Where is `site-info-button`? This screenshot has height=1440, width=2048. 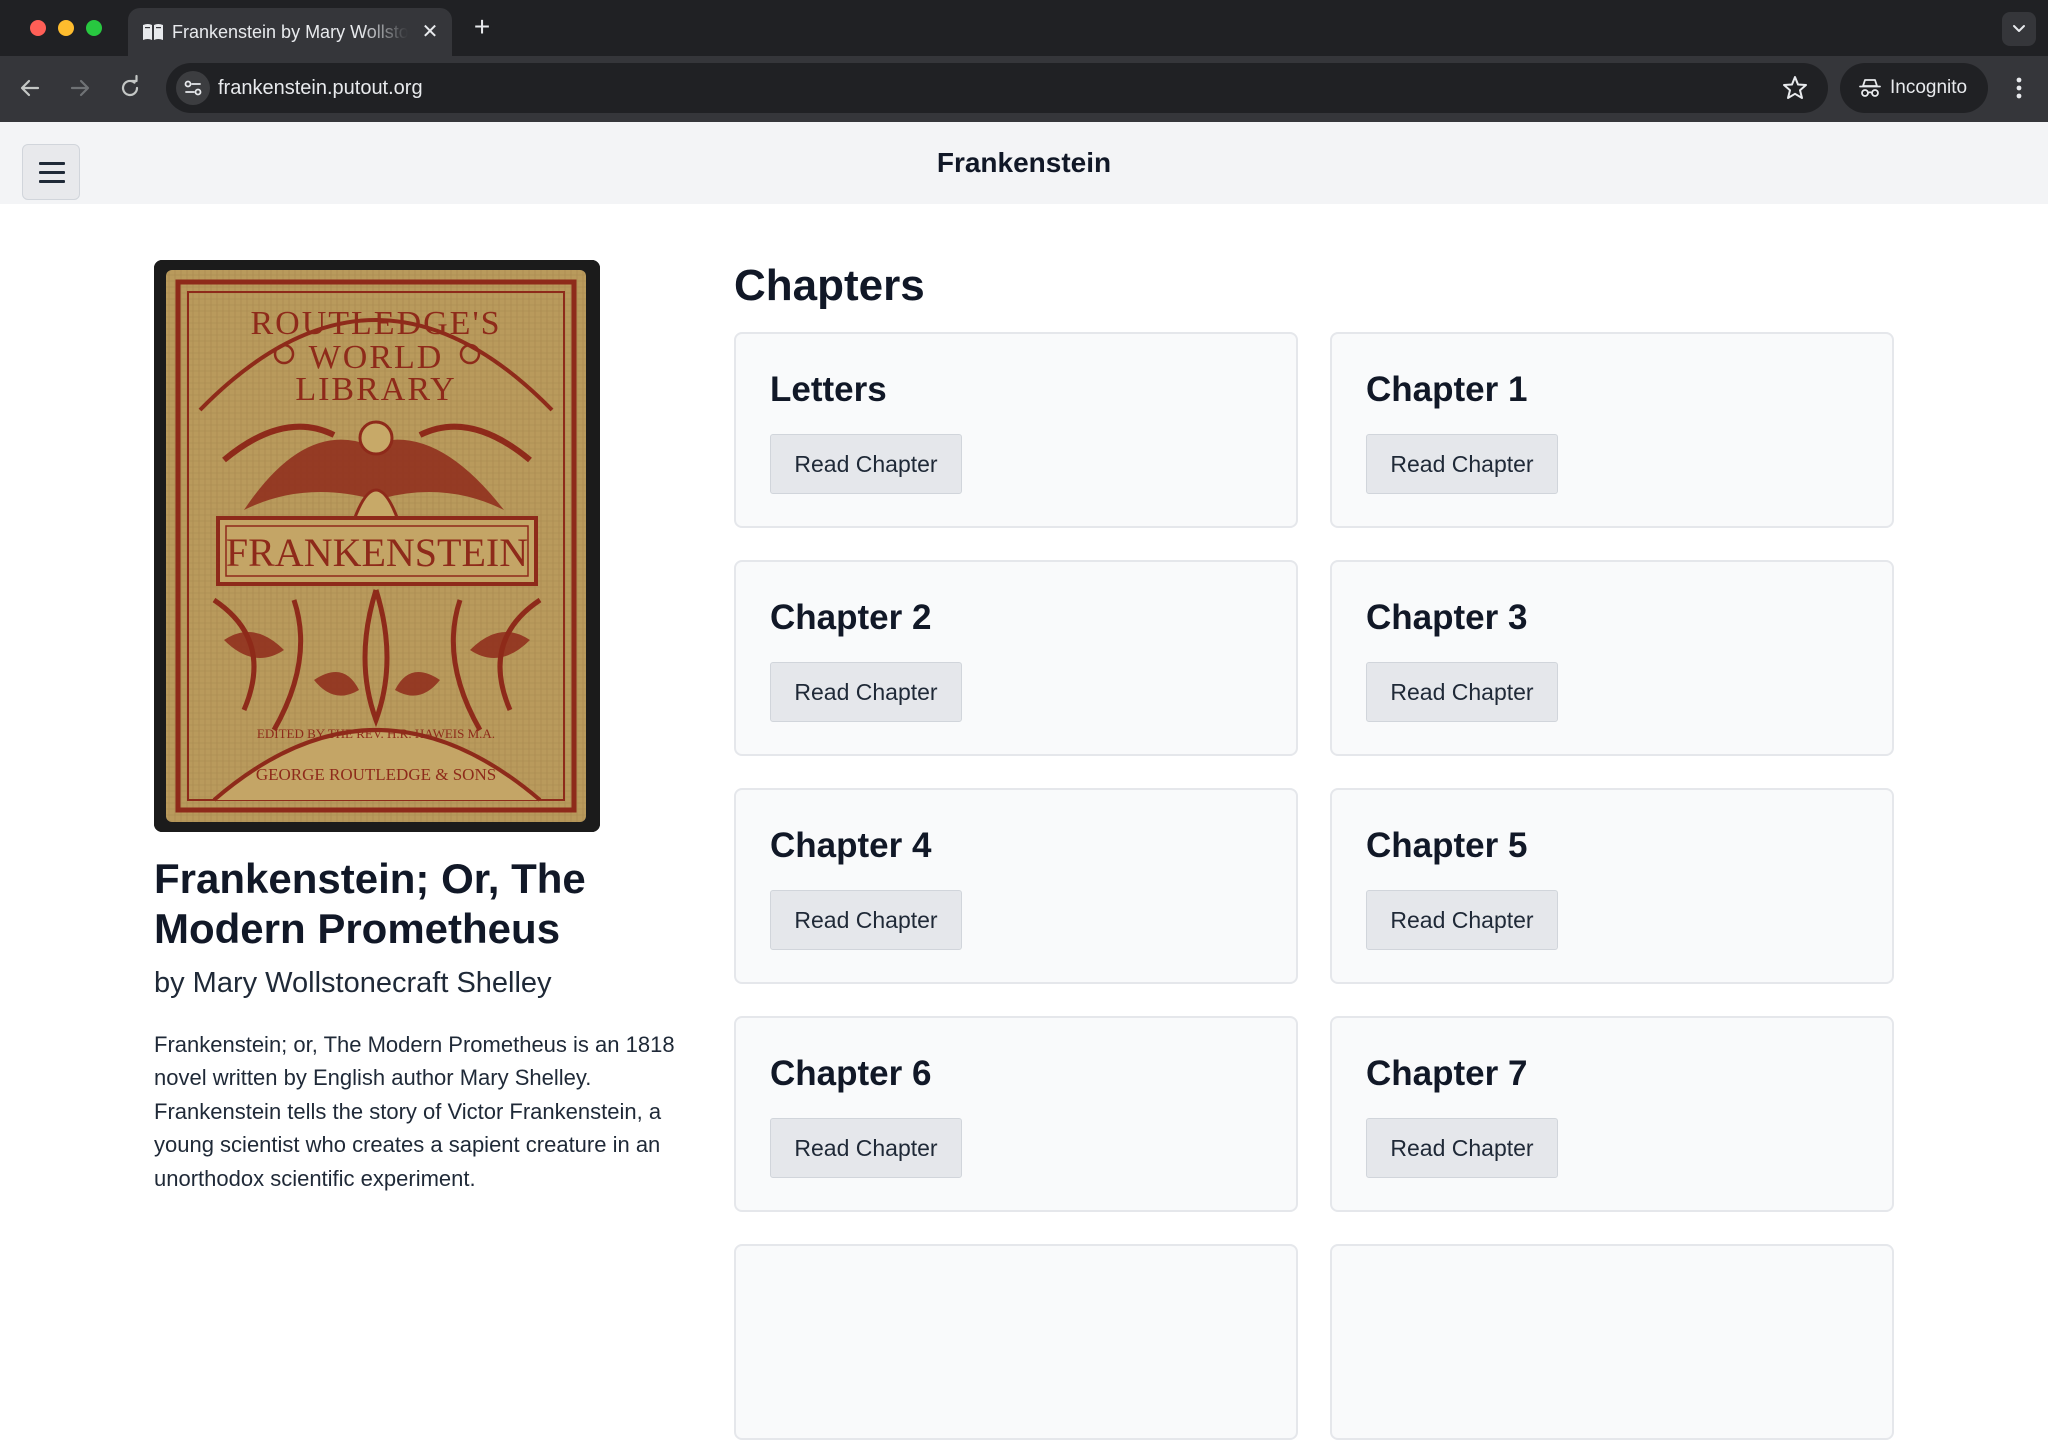 site-info-button is located at coordinates (193, 88).